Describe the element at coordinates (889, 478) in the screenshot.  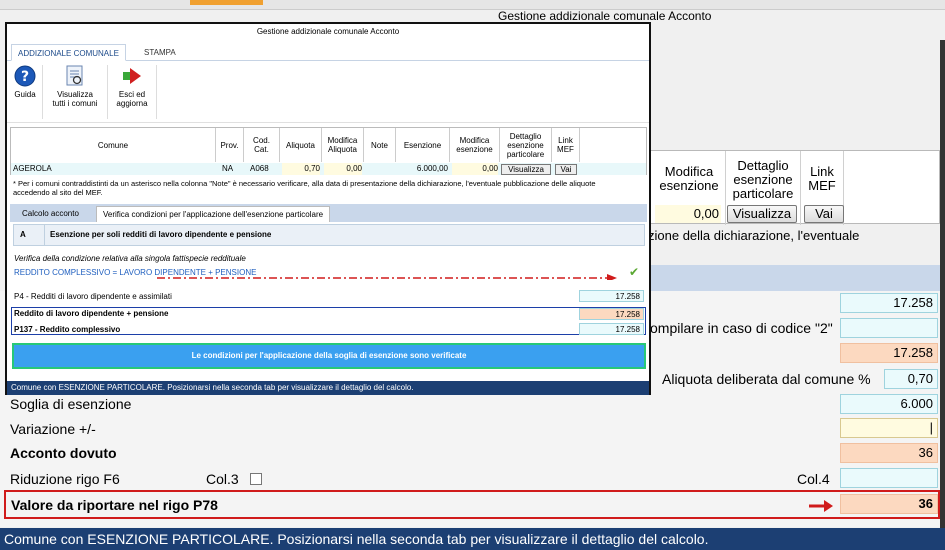
I see `bg-field-col4` at that location.